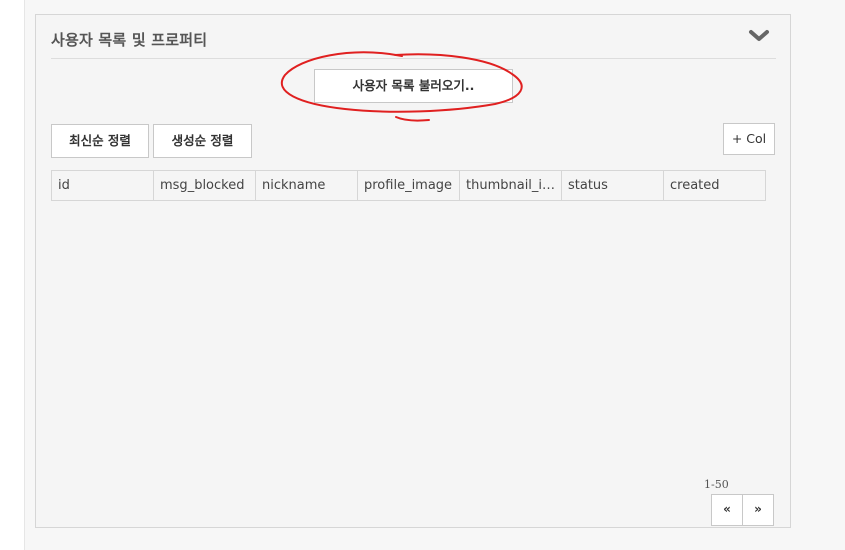 The width and height of the screenshot is (845, 550). I want to click on title-divider, so click(413, 58).